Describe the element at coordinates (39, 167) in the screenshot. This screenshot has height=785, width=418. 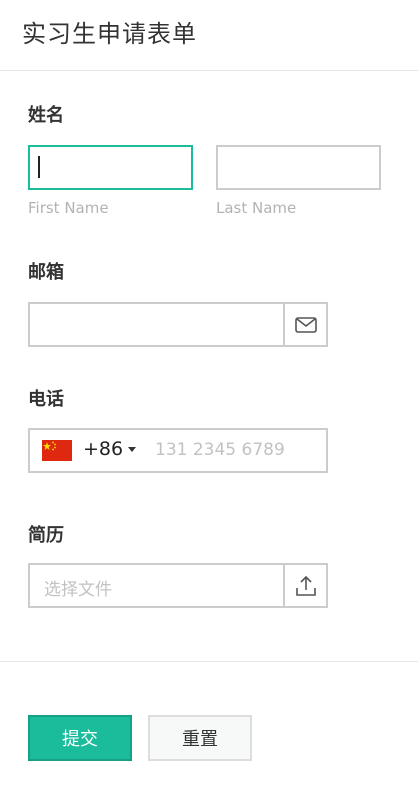
I see `text-caret` at that location.